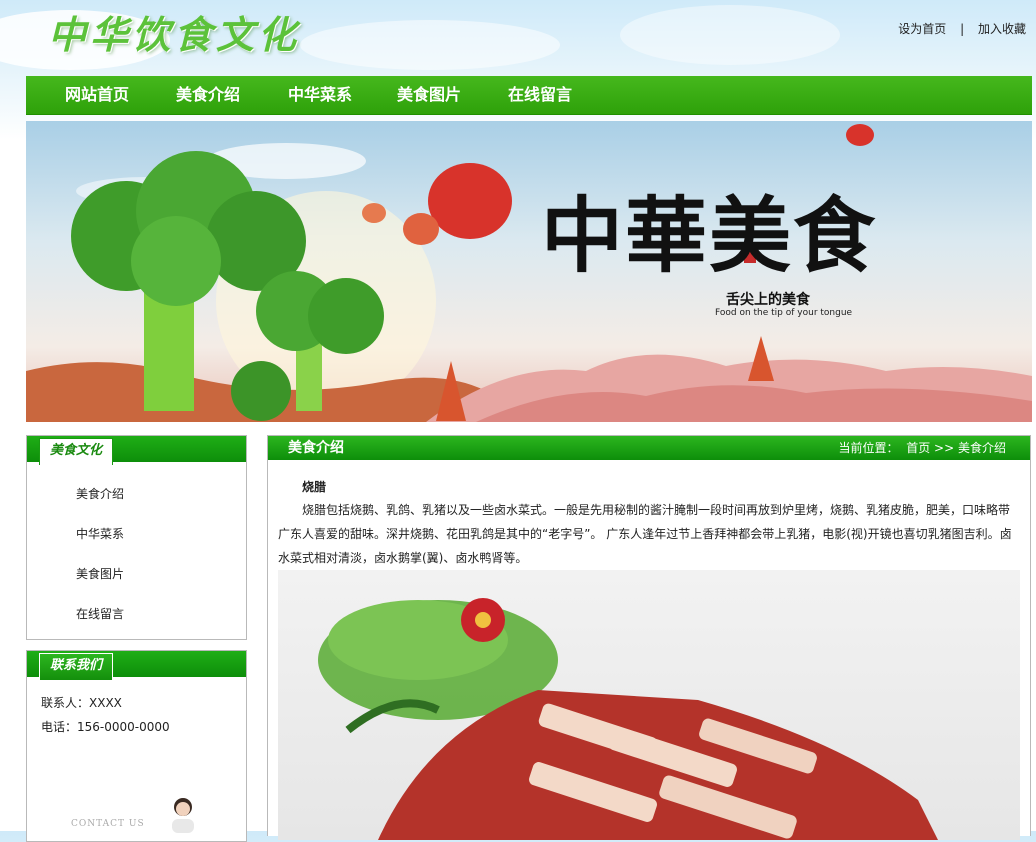 This screenshot has height=842, width=1036. What do you see at coordinates (429, 95) in the screenshot?
I see `nav-item-food-pictures: 美食图片` at bounding box center [429, 95].